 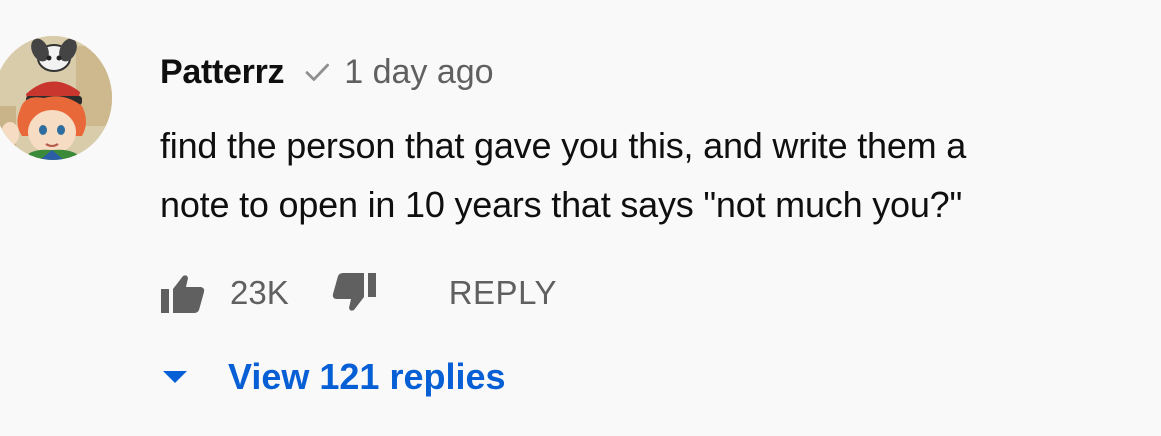 I want to click on thumbs-down-icon, so click(x=354, y=292).